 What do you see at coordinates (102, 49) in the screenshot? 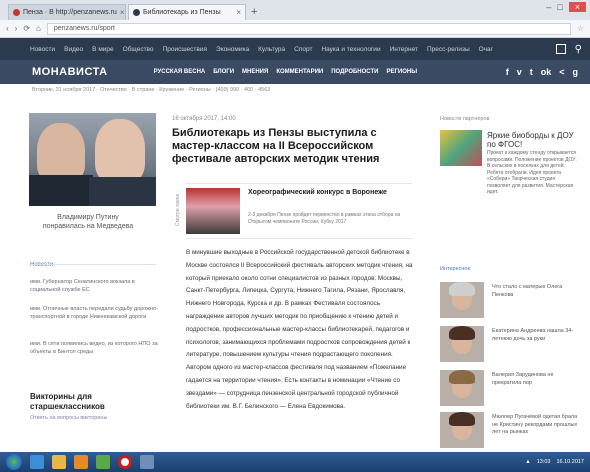
I see `site-nav-item: В мире` at bounding box center [102, 49].